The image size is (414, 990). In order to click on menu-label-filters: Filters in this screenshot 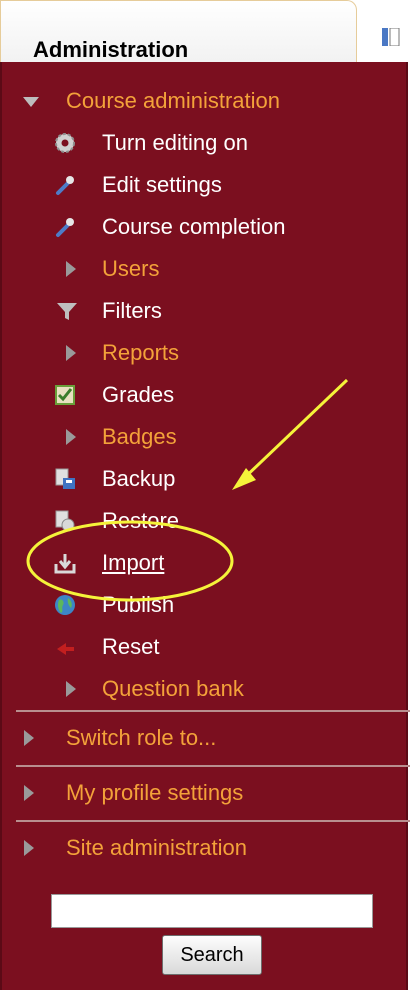, I will do `click(132, 310)`.